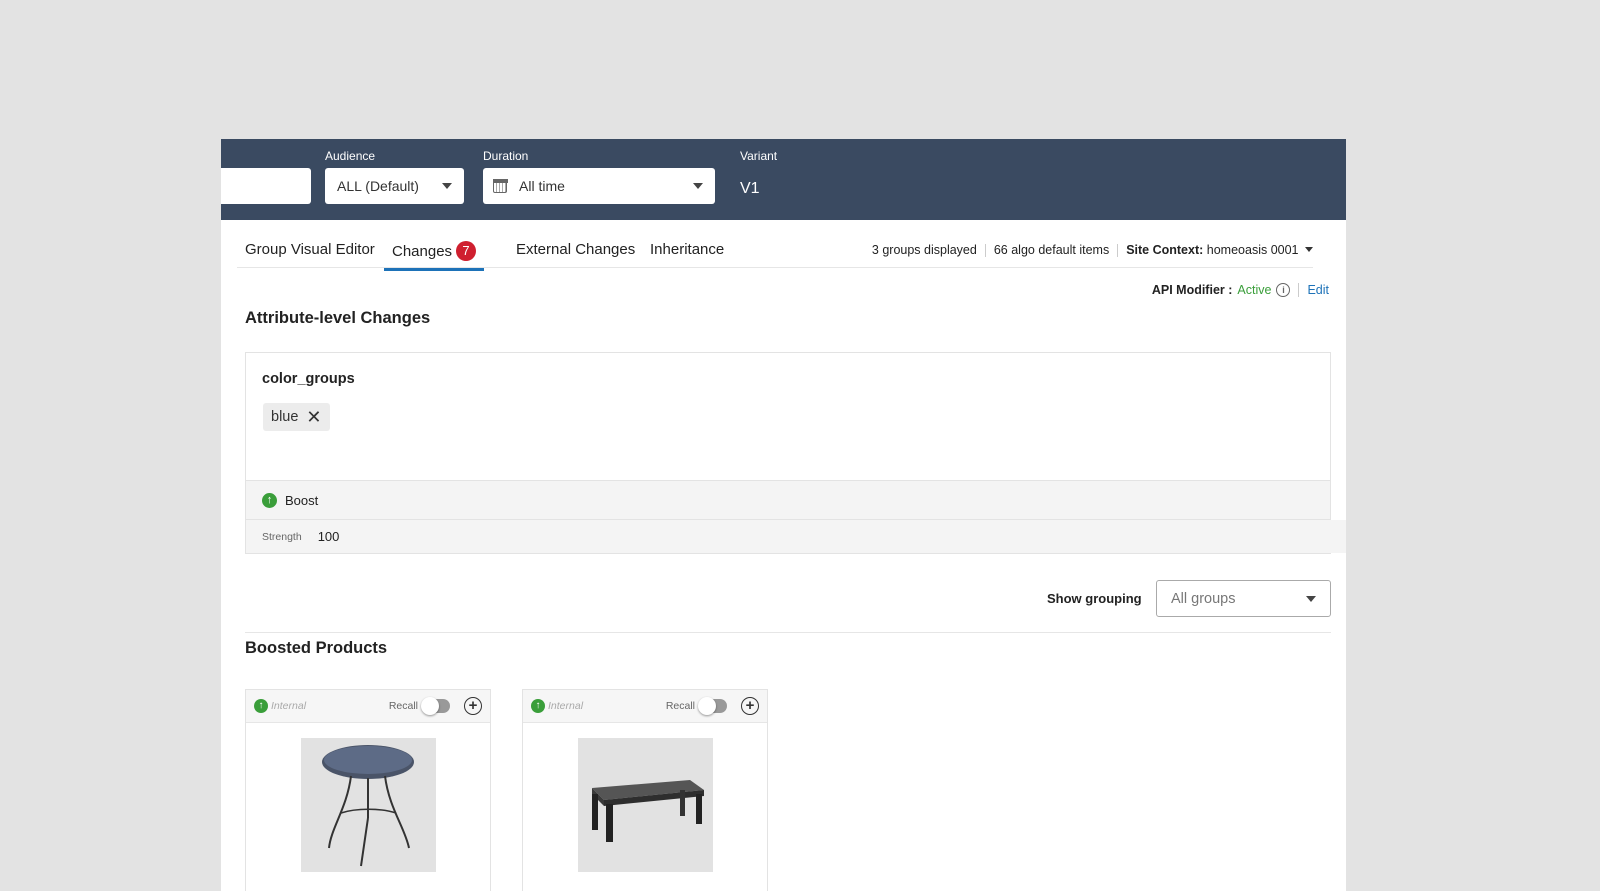  What do you see at coordinates (500, 185) in the screenshot?
I see `calendar-icon` at bounding box center [500, 185].